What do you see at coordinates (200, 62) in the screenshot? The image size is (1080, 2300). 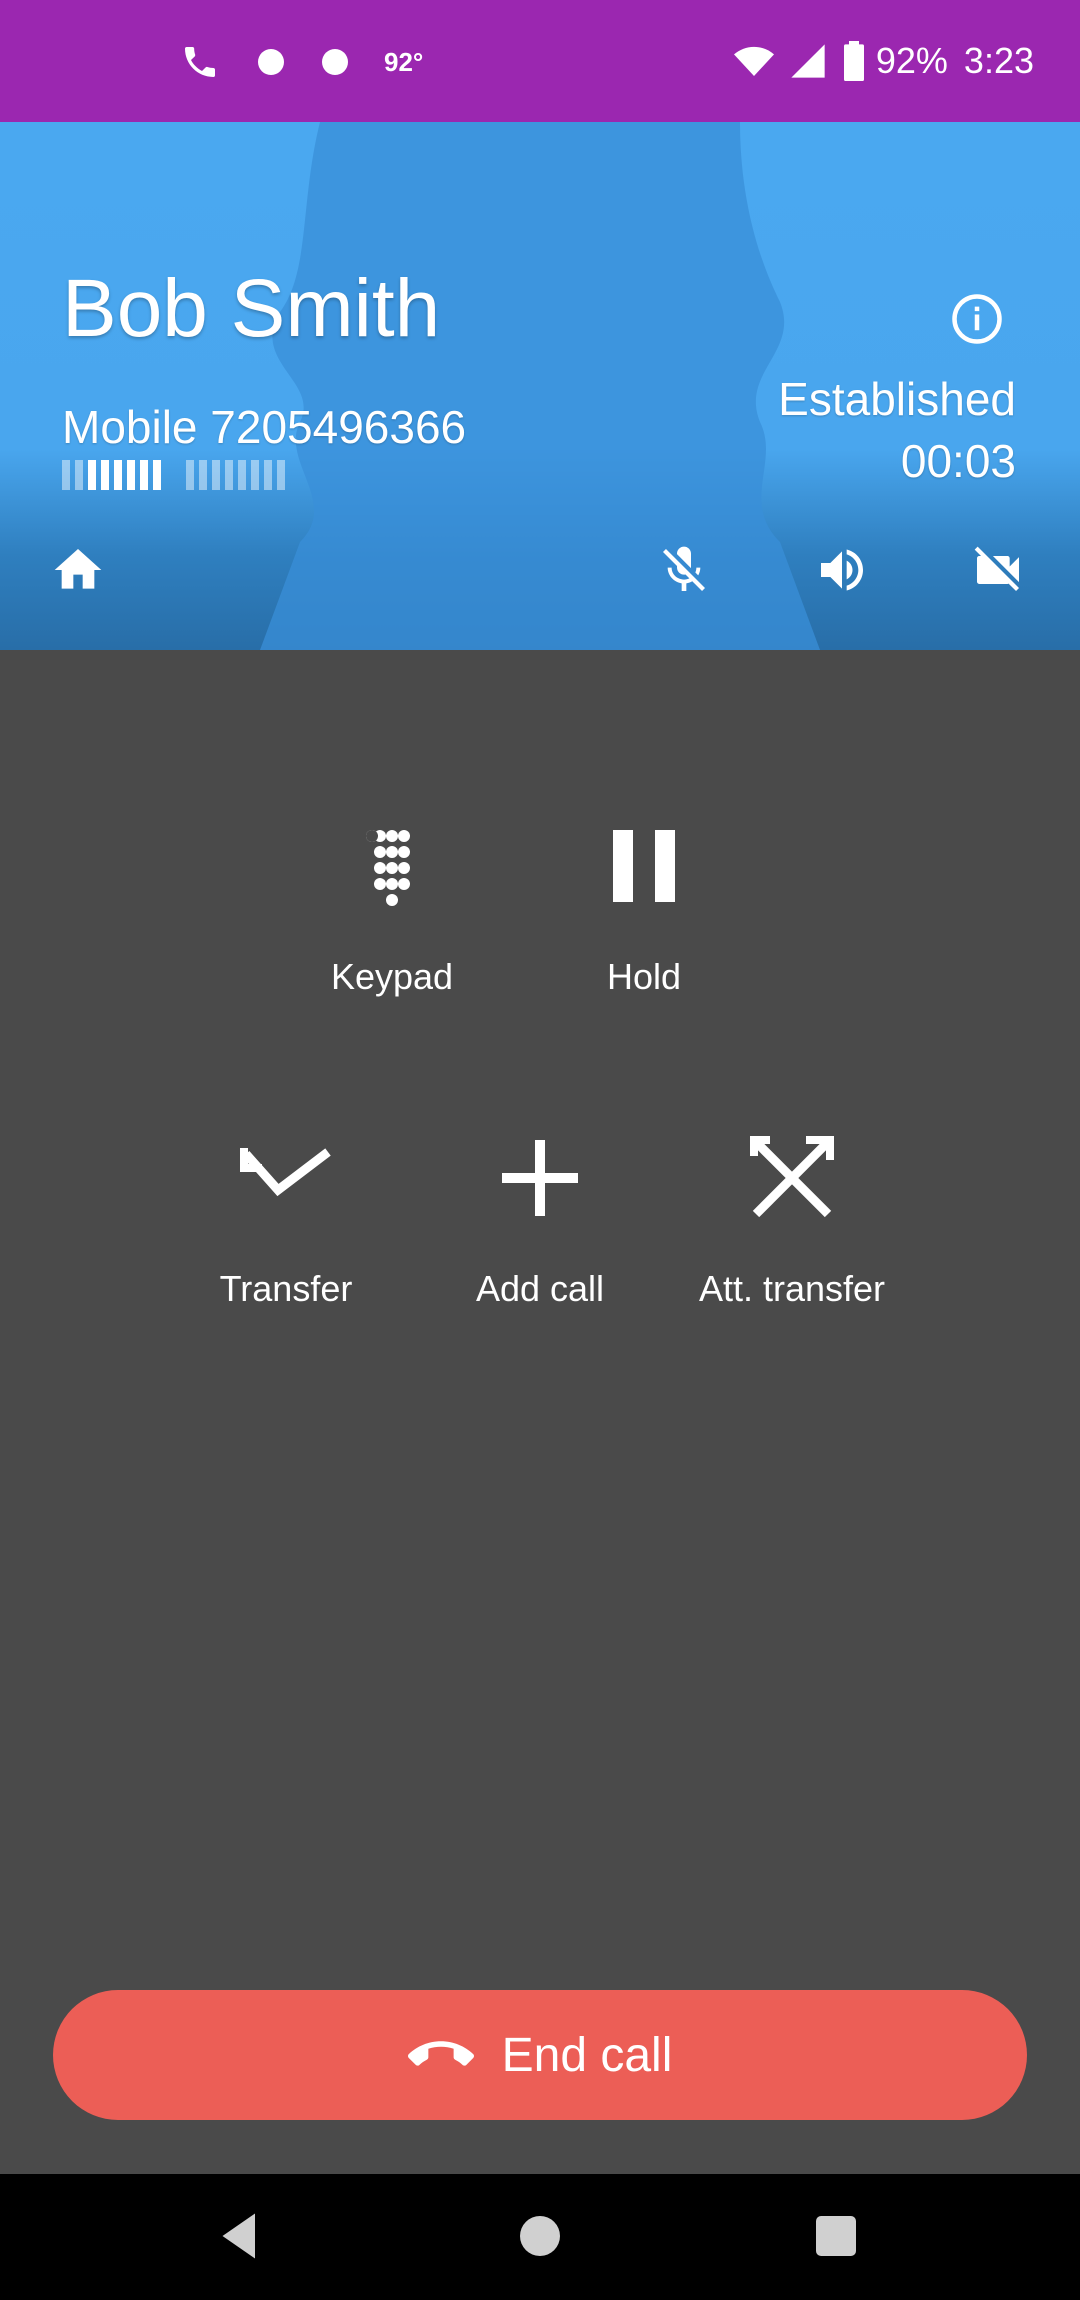 I see `phone-icon` at bounding box center [200, 62].